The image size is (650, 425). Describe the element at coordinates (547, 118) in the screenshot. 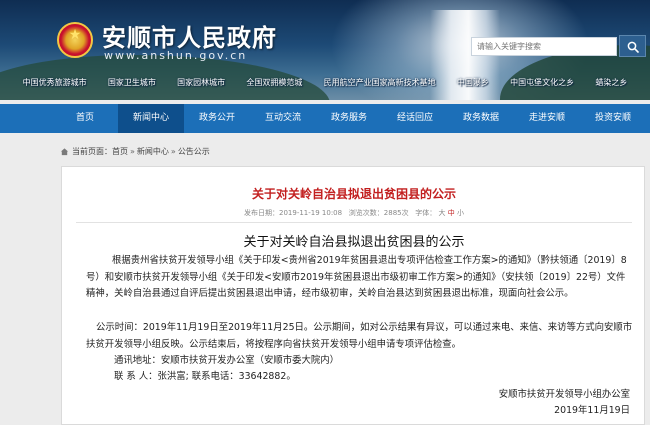

I see `nav-item-about-anshun: 走进安顺` at that location.